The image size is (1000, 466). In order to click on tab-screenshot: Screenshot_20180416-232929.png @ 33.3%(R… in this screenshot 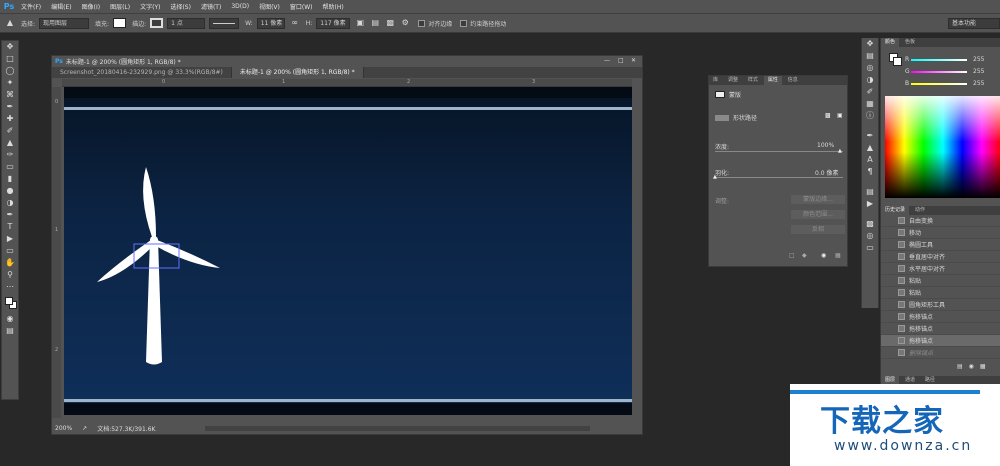, I will do `click(142, 72)`.